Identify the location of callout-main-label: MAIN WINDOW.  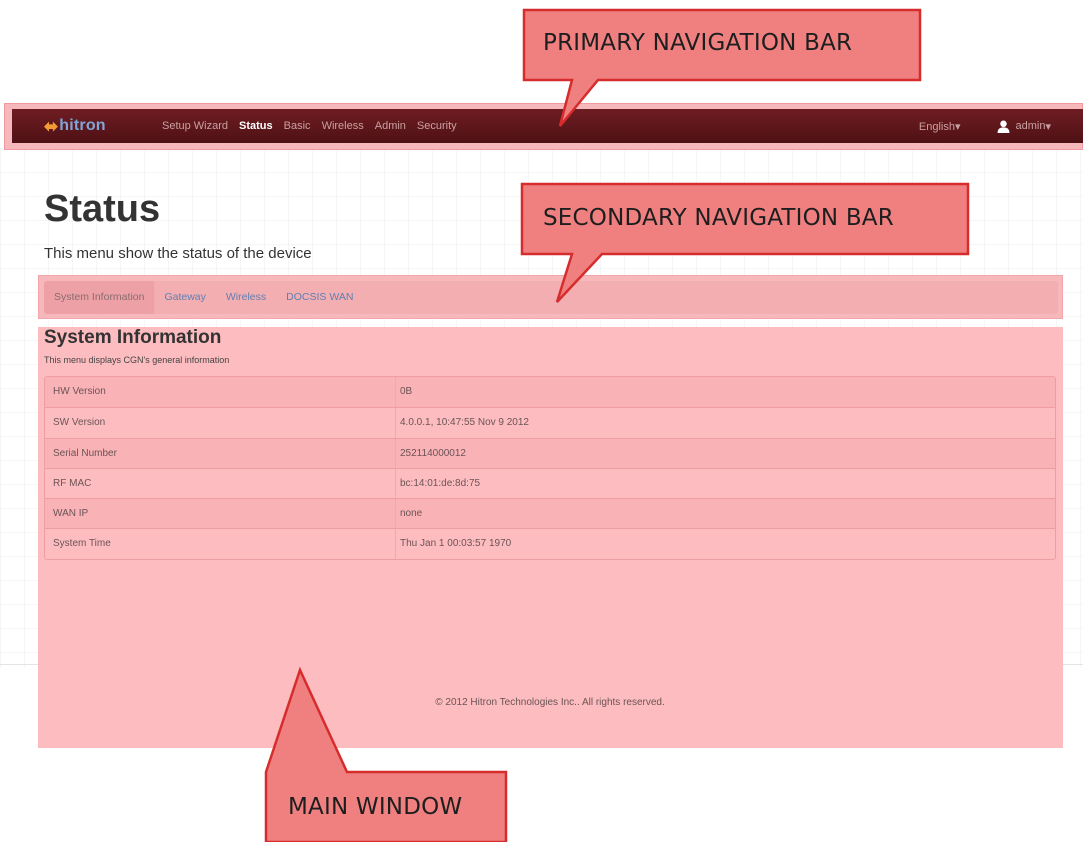
(375, 807).